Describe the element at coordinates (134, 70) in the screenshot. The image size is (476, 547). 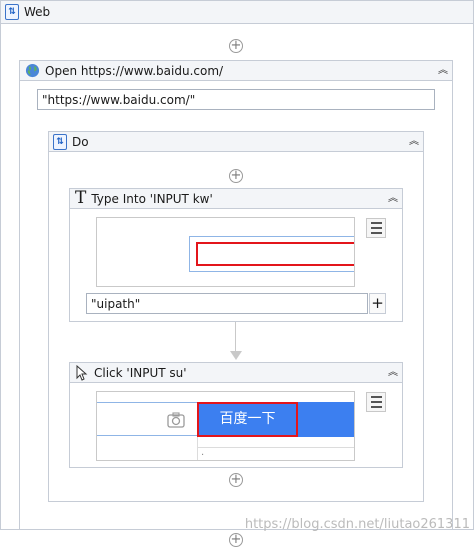
I see `open-browser-title: Open https://www.baidu.com/` at that location.